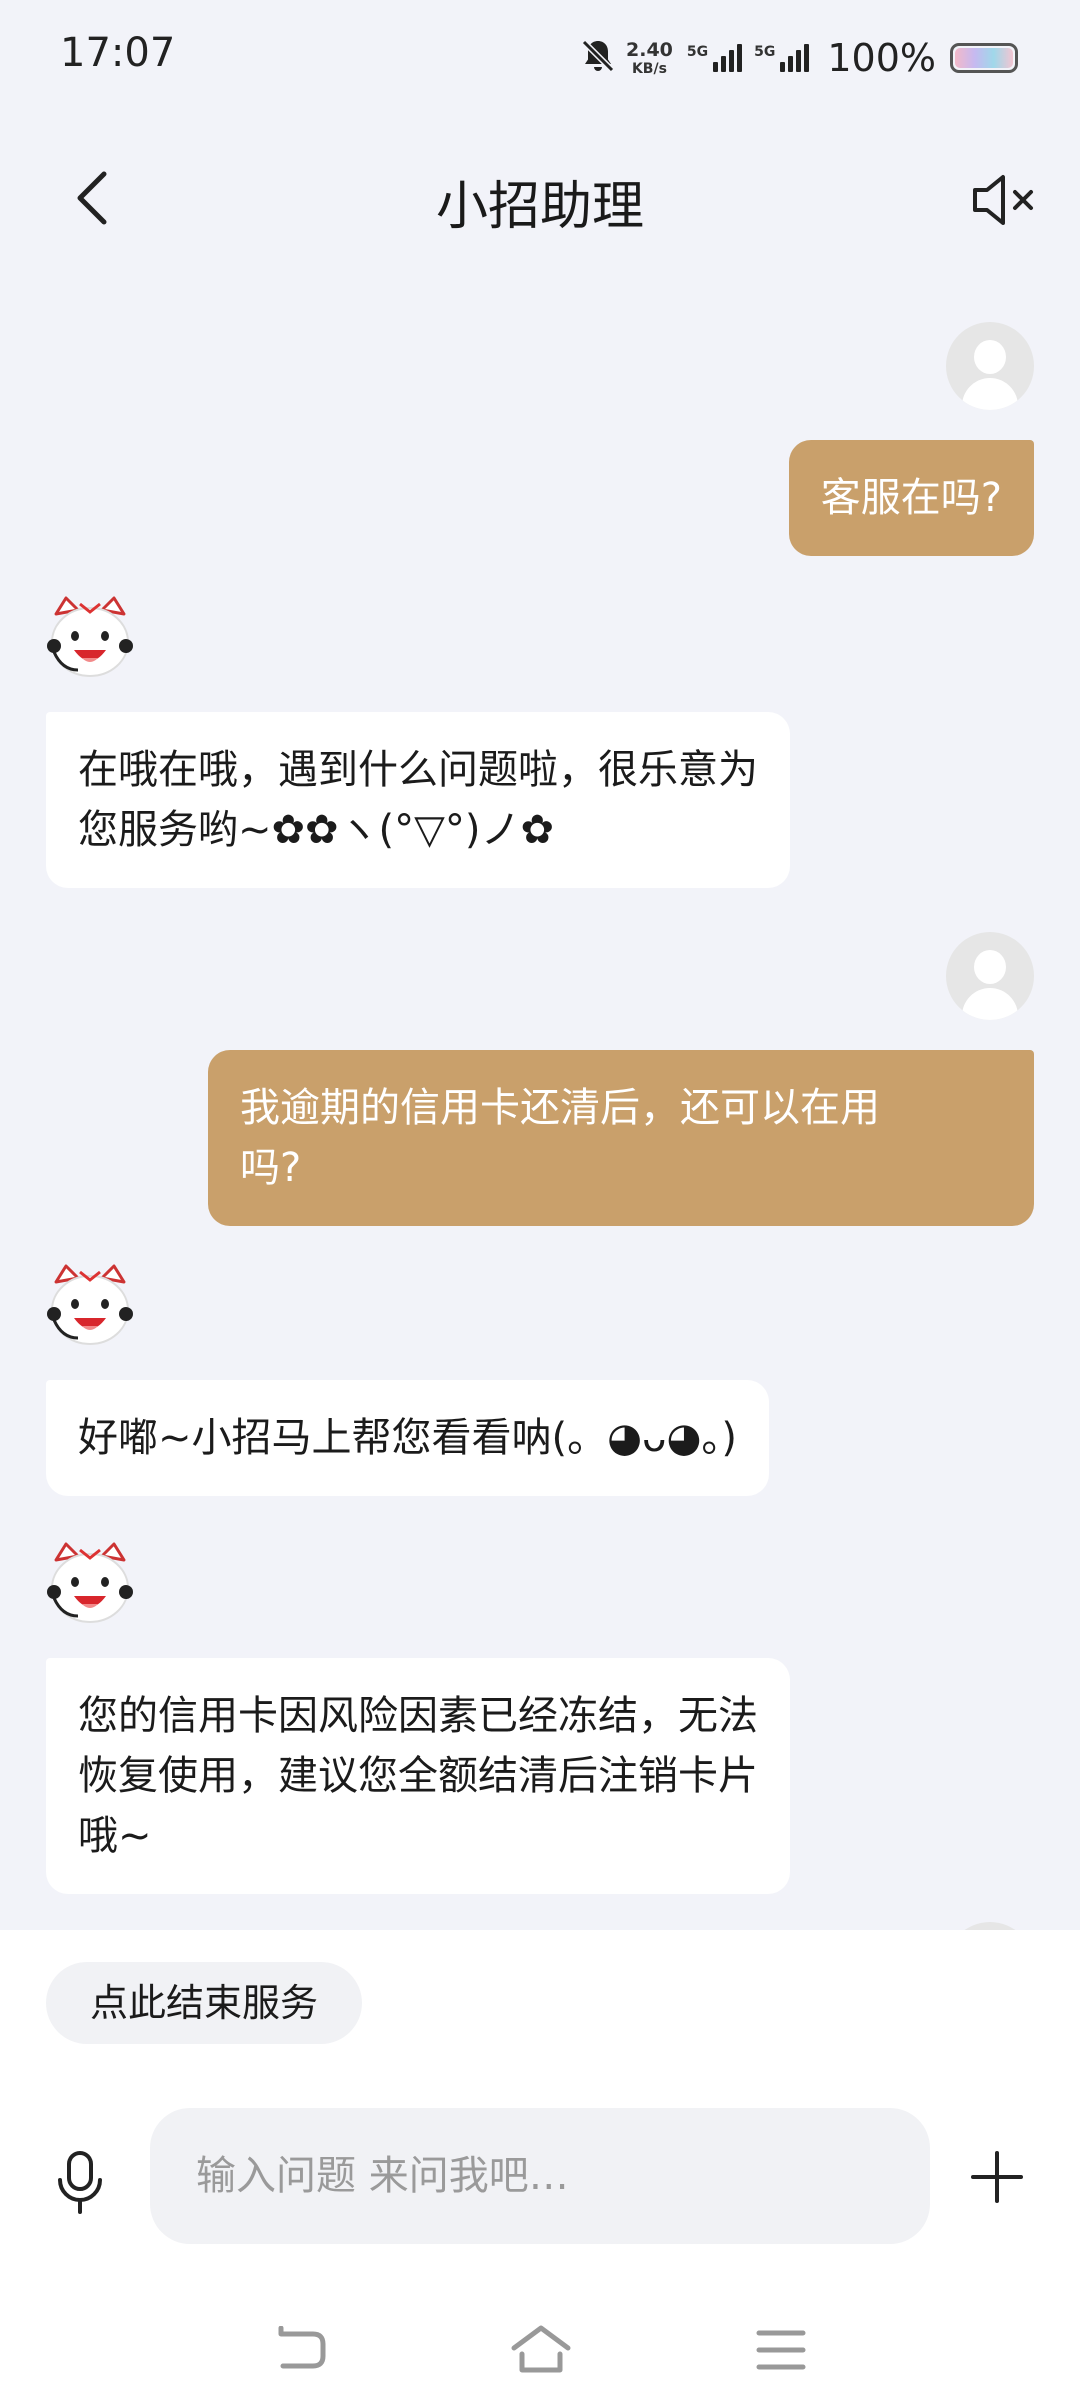 This screenshot has height=2400, width=1080. Describe the element at coordinates (714, 58) in the screenshot. I see `signal-icon: 5G` at that location.